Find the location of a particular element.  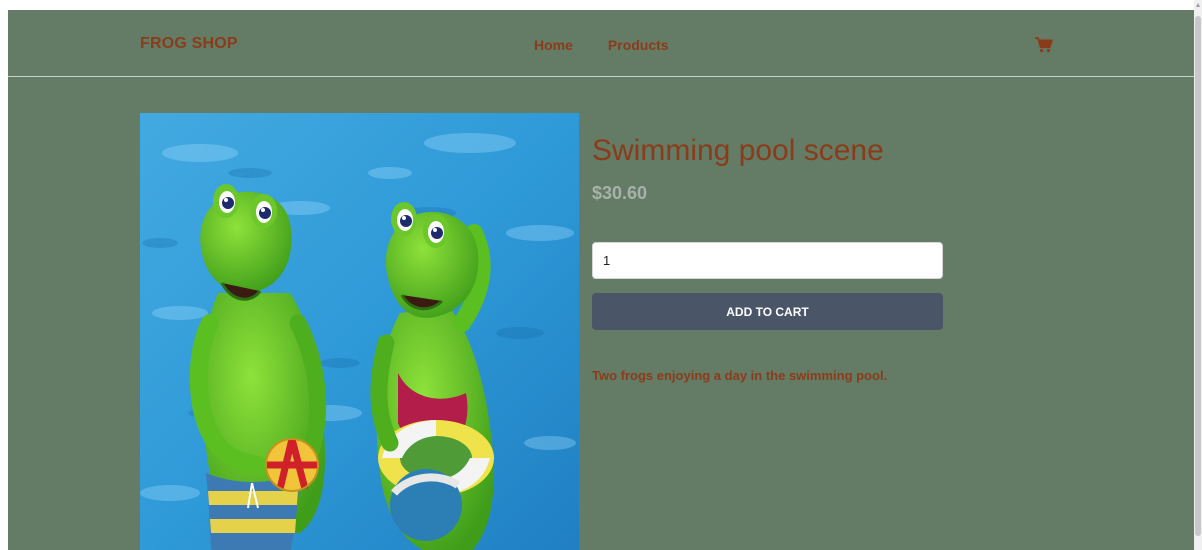

scrollbar-thumb is located at coordinates (1198, 276).